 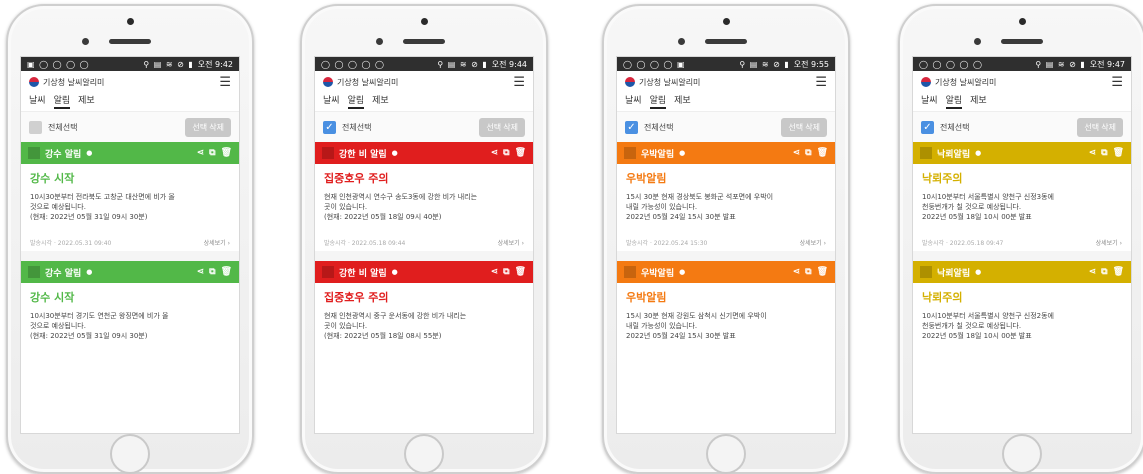 I want to click on alert-body-line: 천둥번개가 칠 것으로 예상됩니다., so click(x=972, y=326).